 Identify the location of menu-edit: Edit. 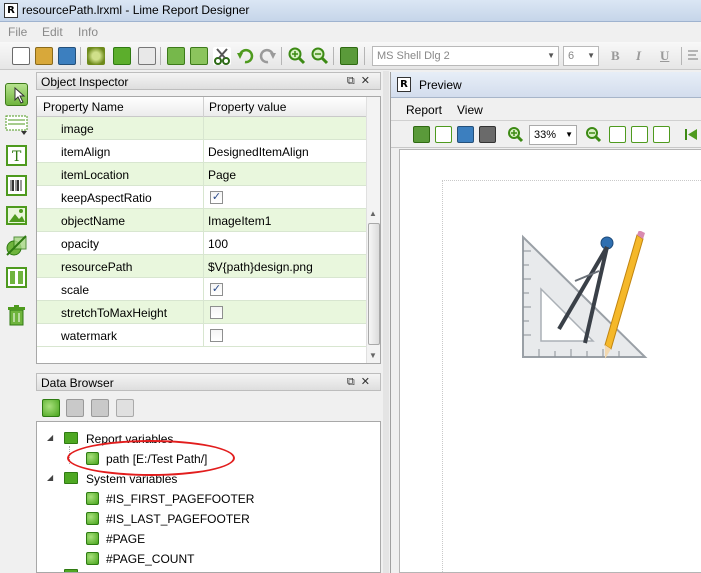
(52, 32).